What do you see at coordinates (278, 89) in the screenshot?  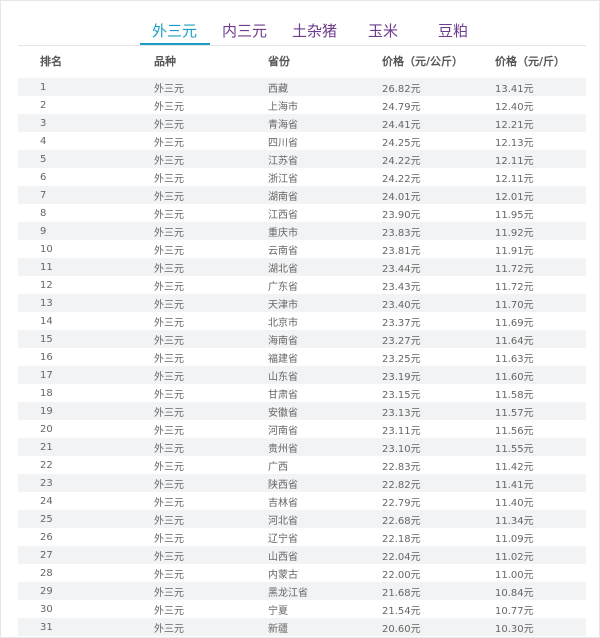 I see `cell-province: 西藏` at bounding box center [278, 89].